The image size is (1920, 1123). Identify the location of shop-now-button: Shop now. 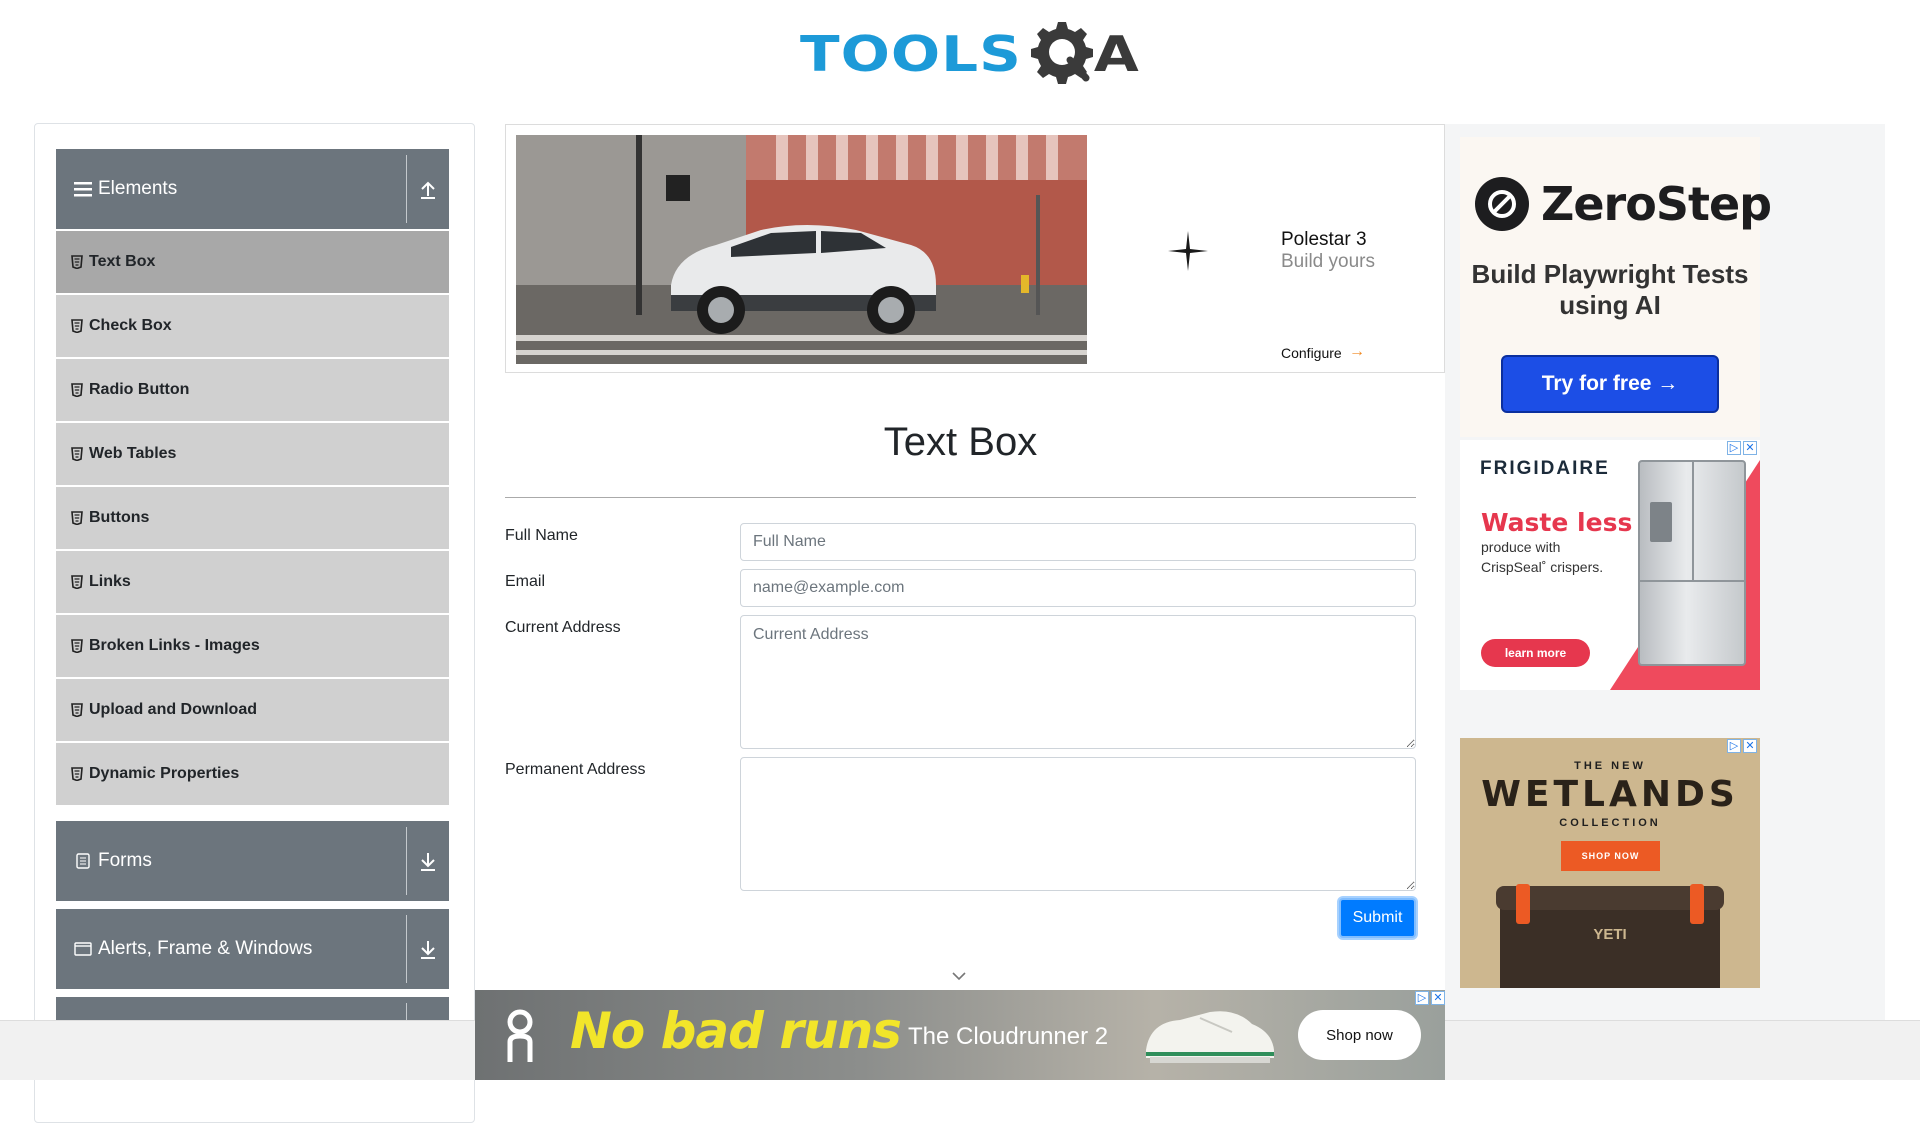
(1359, 1035).